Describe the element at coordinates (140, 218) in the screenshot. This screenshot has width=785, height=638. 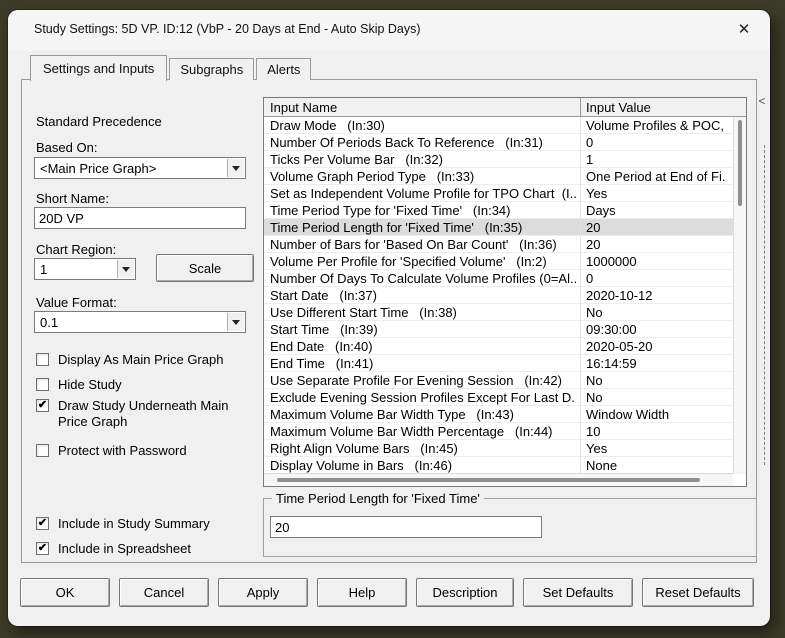
I see `short-name-input` at that location.